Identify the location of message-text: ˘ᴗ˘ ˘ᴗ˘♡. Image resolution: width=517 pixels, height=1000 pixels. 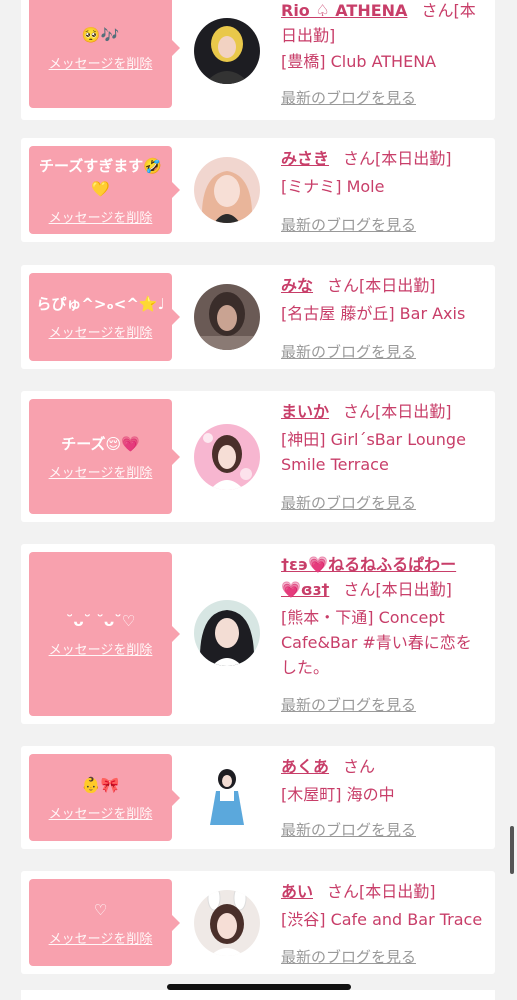
(100, 621).